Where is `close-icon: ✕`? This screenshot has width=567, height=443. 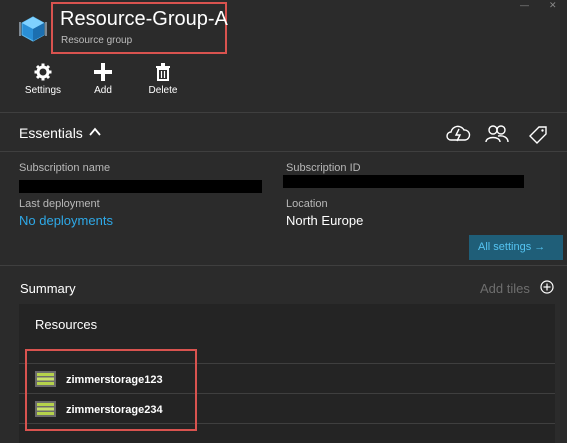
close-icon: ✕ is located at coordinates (553, 5).